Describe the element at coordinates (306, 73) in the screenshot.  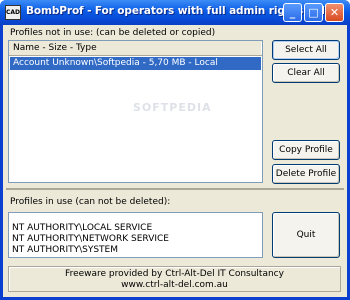
I see `clear-all-button: Clear All` at that location.